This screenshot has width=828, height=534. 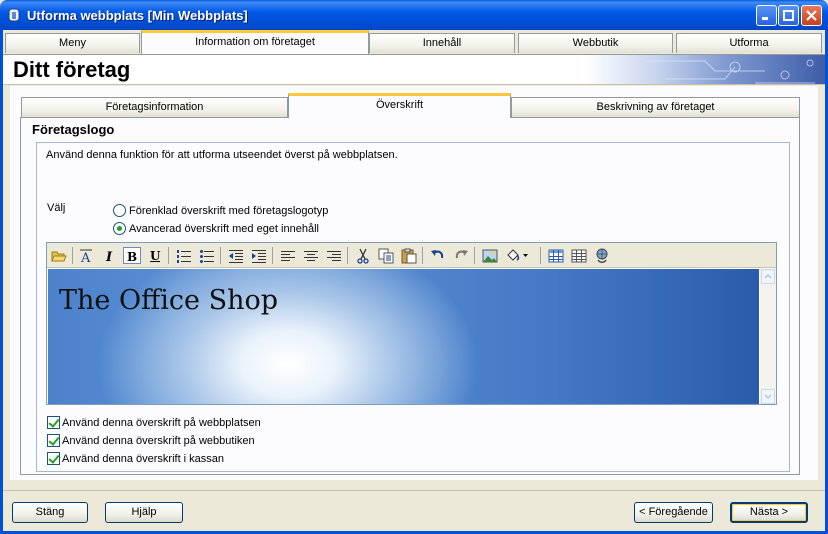 What do you see at coordinates (207, 255) in the screenshot?
I see `bullet-list-icon` at bounding box center [207, 255].